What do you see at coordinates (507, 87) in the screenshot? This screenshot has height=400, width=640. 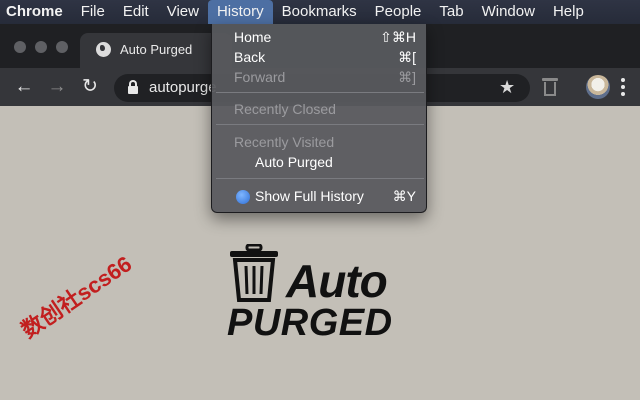 I see `bookmark-star-icon: ★` at bounding box center [507, 87].